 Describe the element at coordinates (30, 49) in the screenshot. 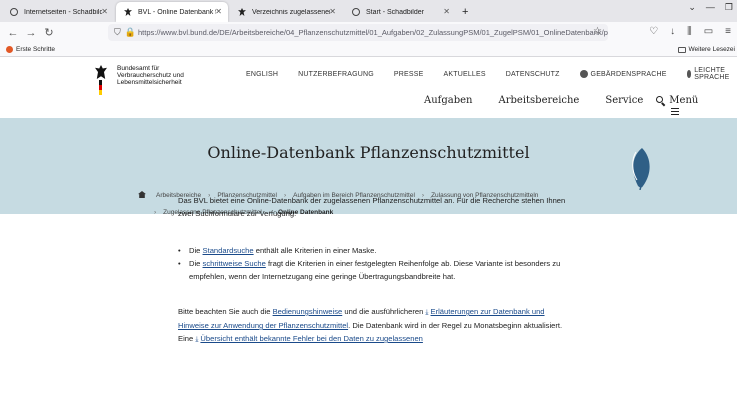

I see `bookmark-first-steps: Erste Schritte` at that location.